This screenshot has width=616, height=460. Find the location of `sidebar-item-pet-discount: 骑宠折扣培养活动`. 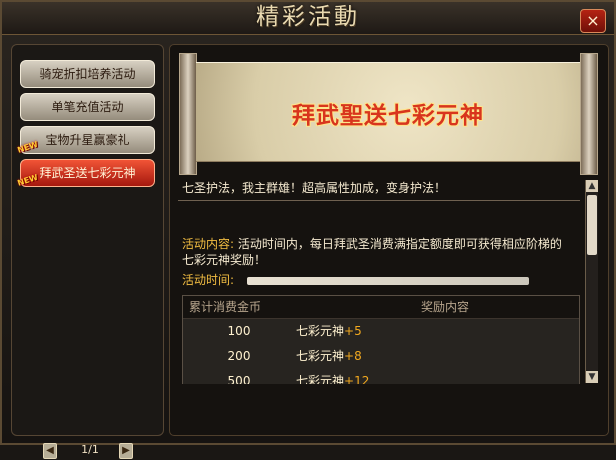

sidebar-item-pet-discount: 骑宠折扣培养活动 is located at coordinates (87, 74).